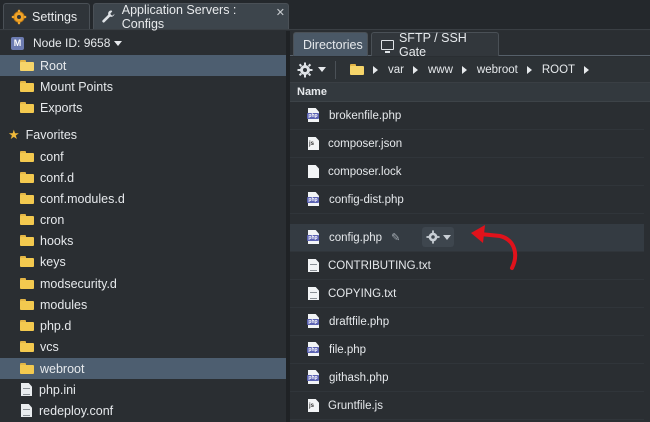 This screenshot has height=422, width=650. Describe the element at coordinates (57, 389) in the screenshot. I see `tree-item-label: php.ini` at that location.